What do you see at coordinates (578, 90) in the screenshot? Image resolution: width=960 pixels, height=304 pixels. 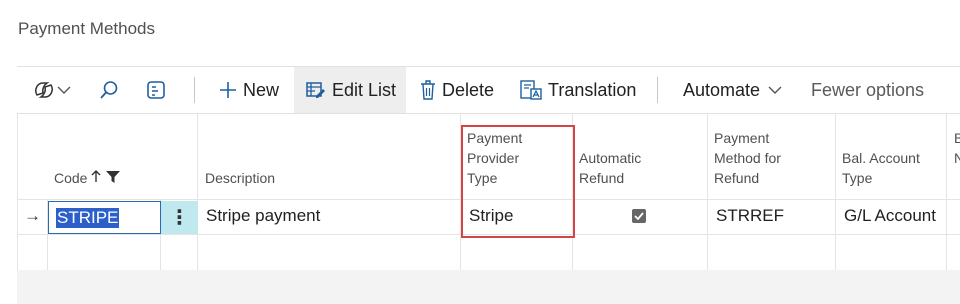 I see `translation-button: Translation` at bounding box center [578, 90].